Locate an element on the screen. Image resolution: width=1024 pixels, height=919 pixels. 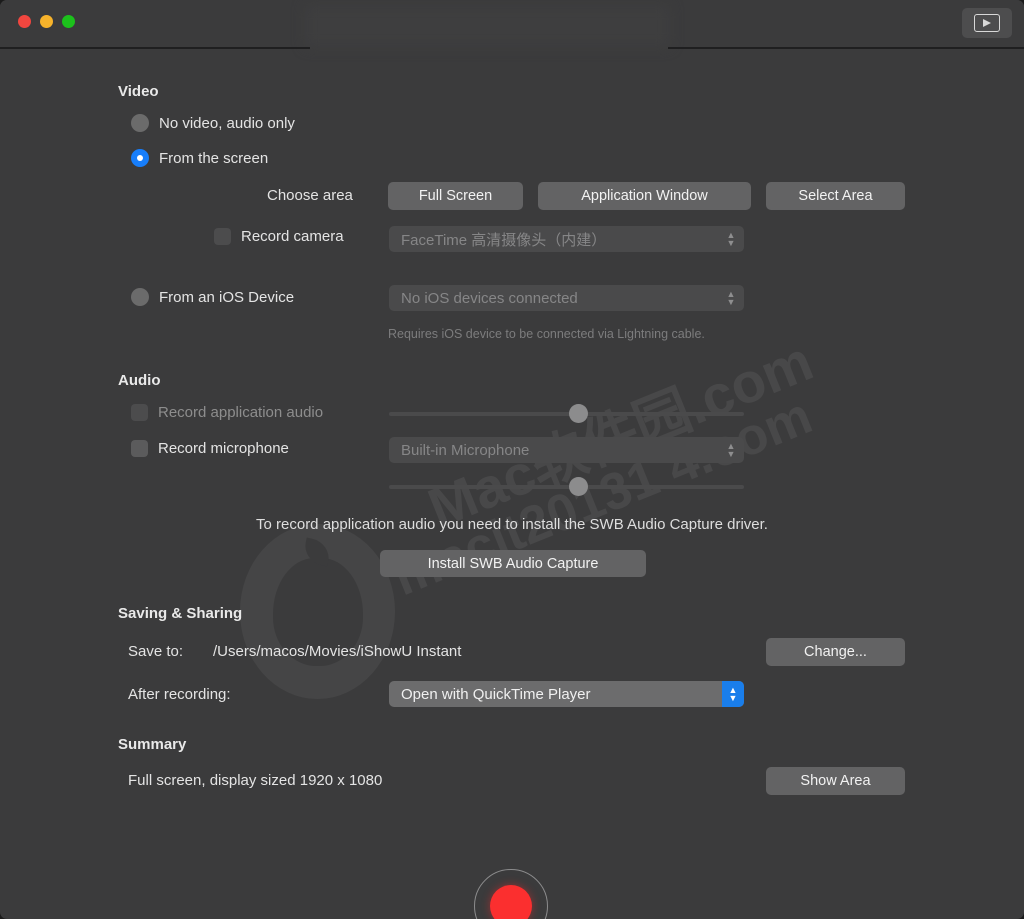
video-section-heading: Video is located at coordinates (138, 91).